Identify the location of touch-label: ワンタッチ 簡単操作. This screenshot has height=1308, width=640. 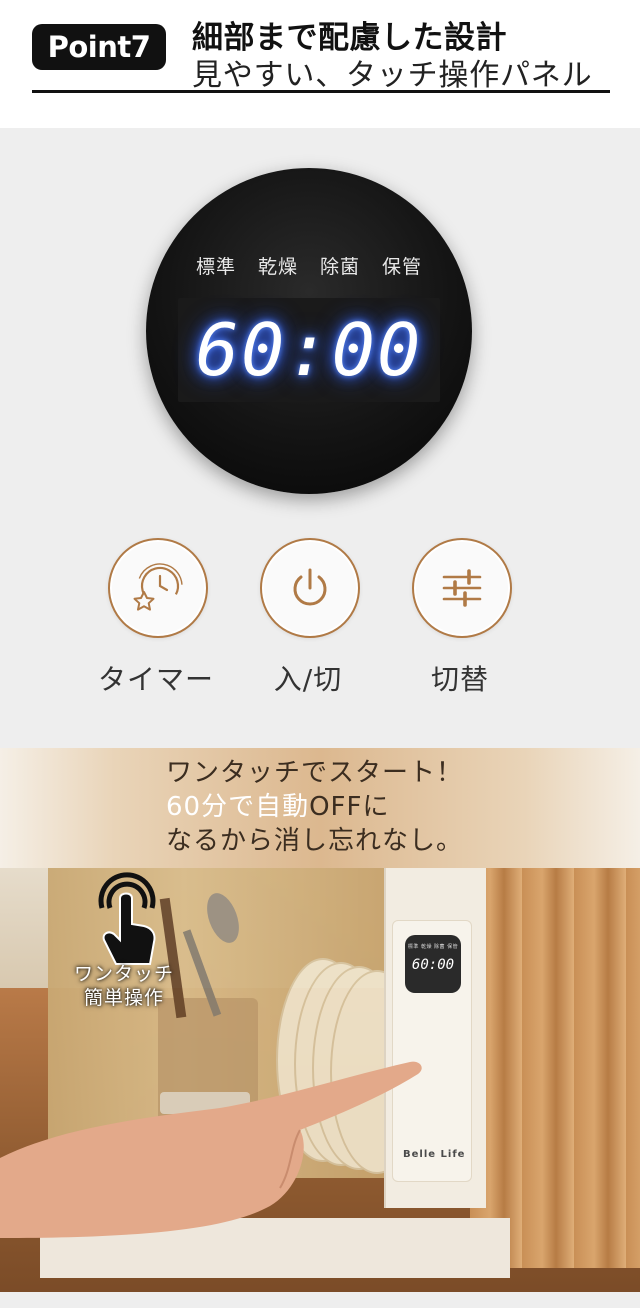
(124, 986).